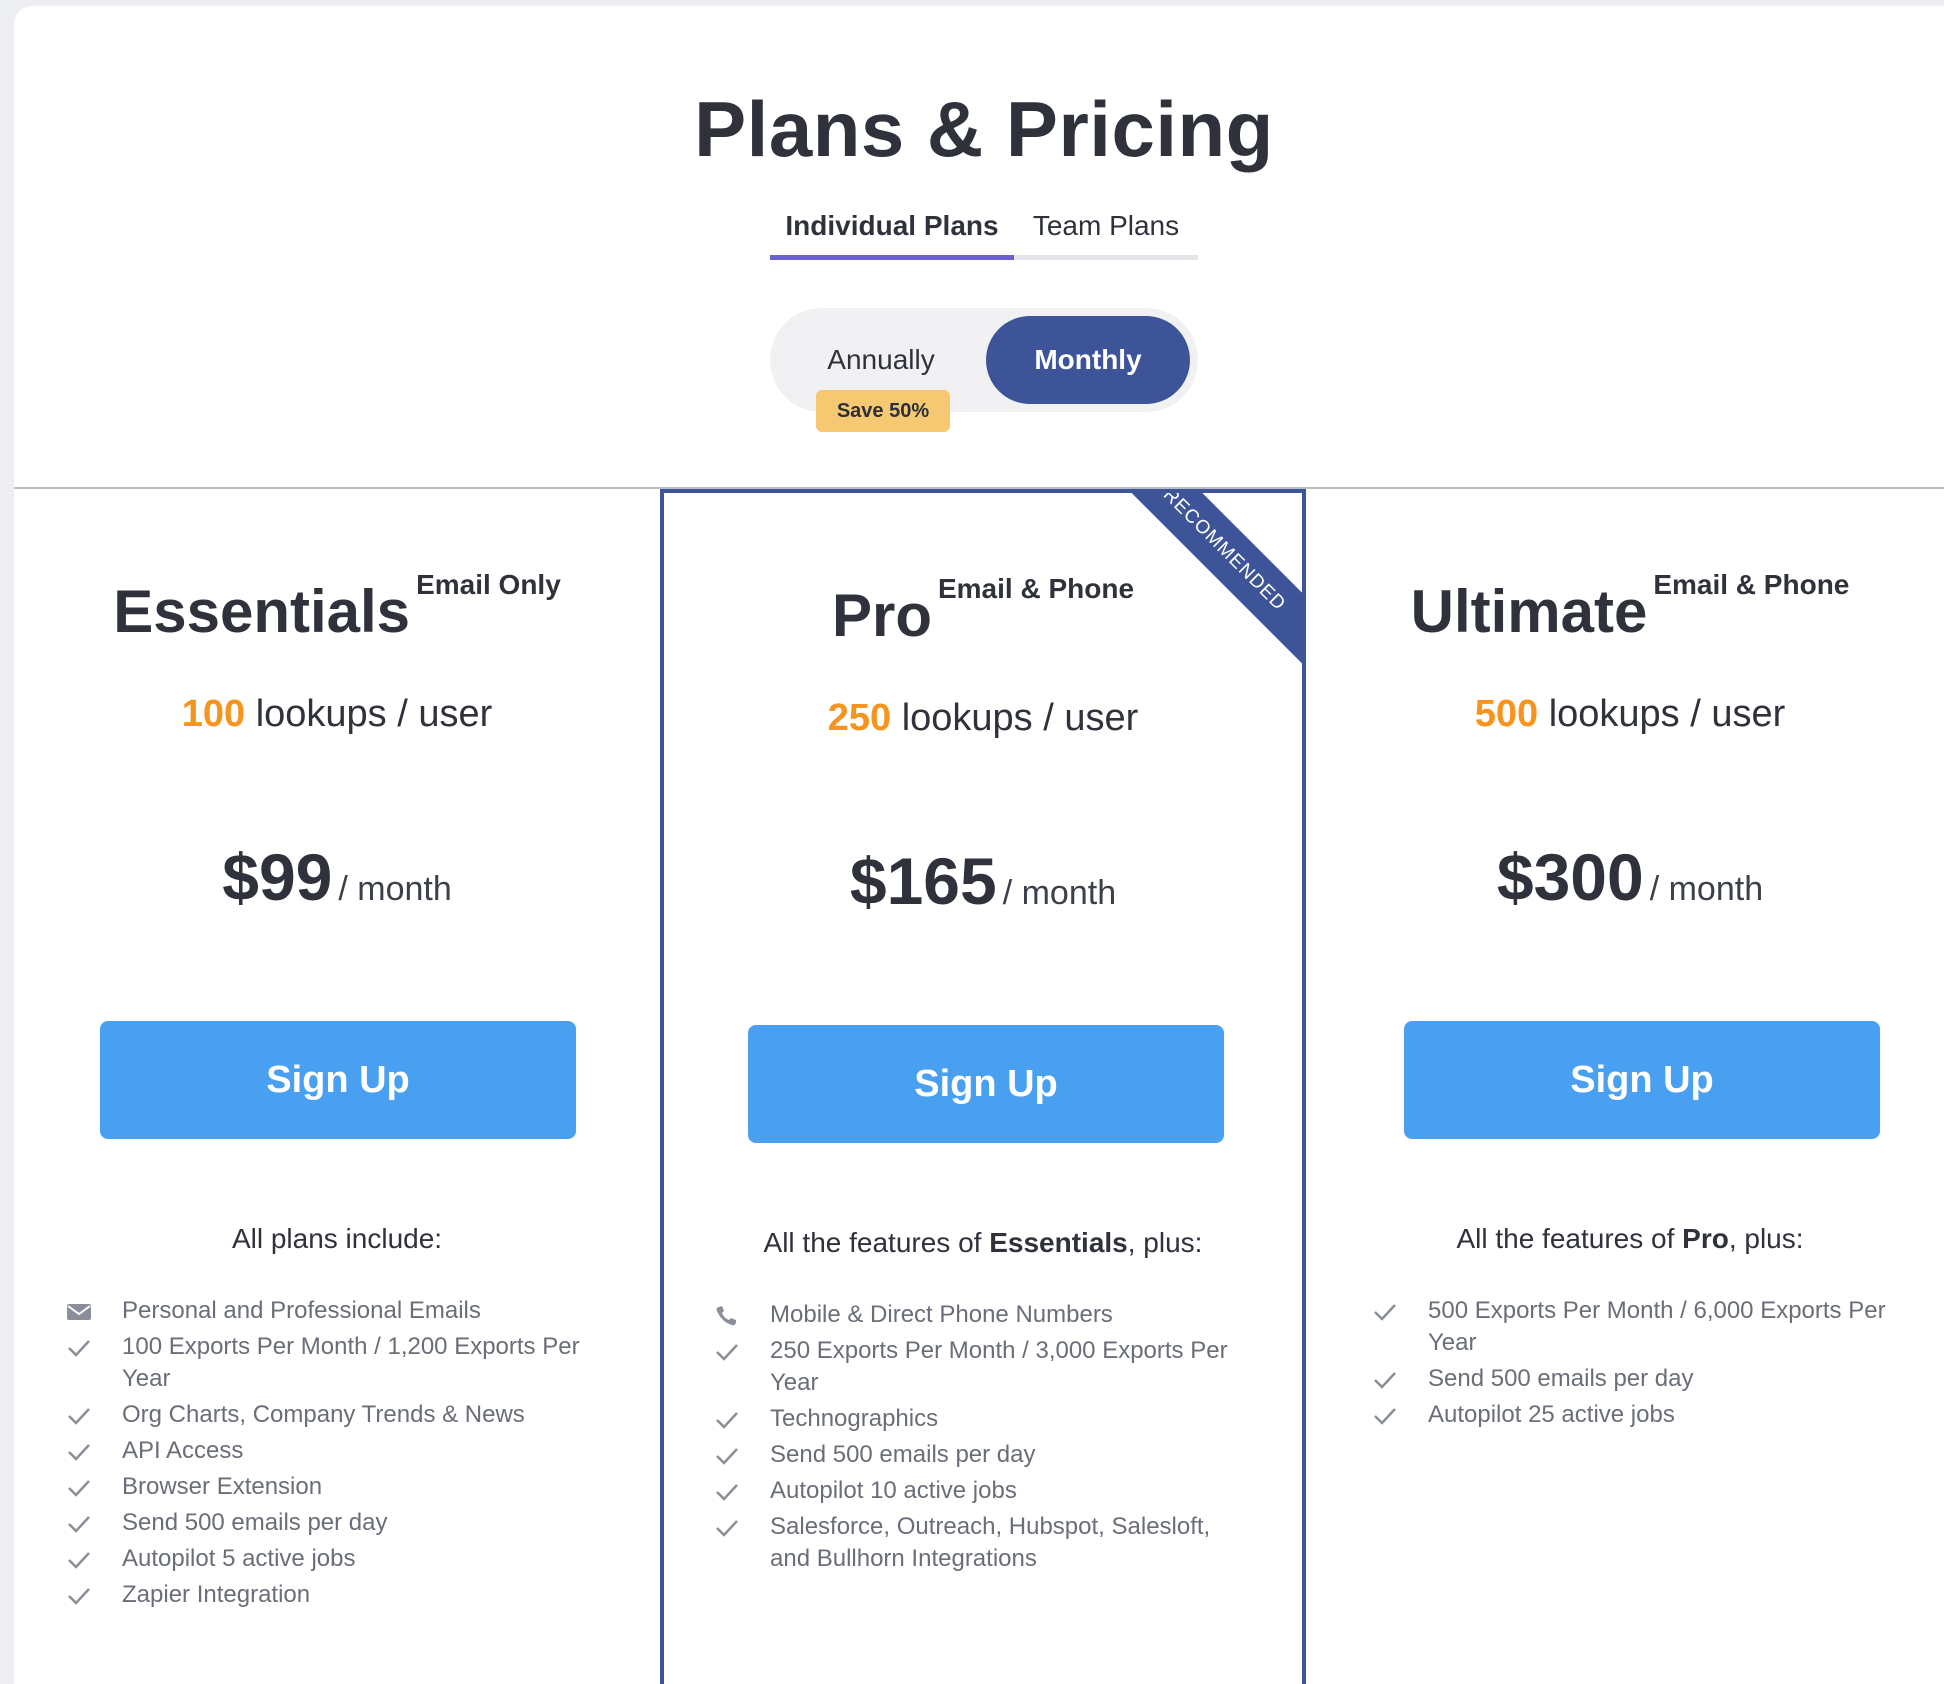  Describe the element at coordinates (923, 881) in the screenshot. I see `price-amount: $165` at that location.